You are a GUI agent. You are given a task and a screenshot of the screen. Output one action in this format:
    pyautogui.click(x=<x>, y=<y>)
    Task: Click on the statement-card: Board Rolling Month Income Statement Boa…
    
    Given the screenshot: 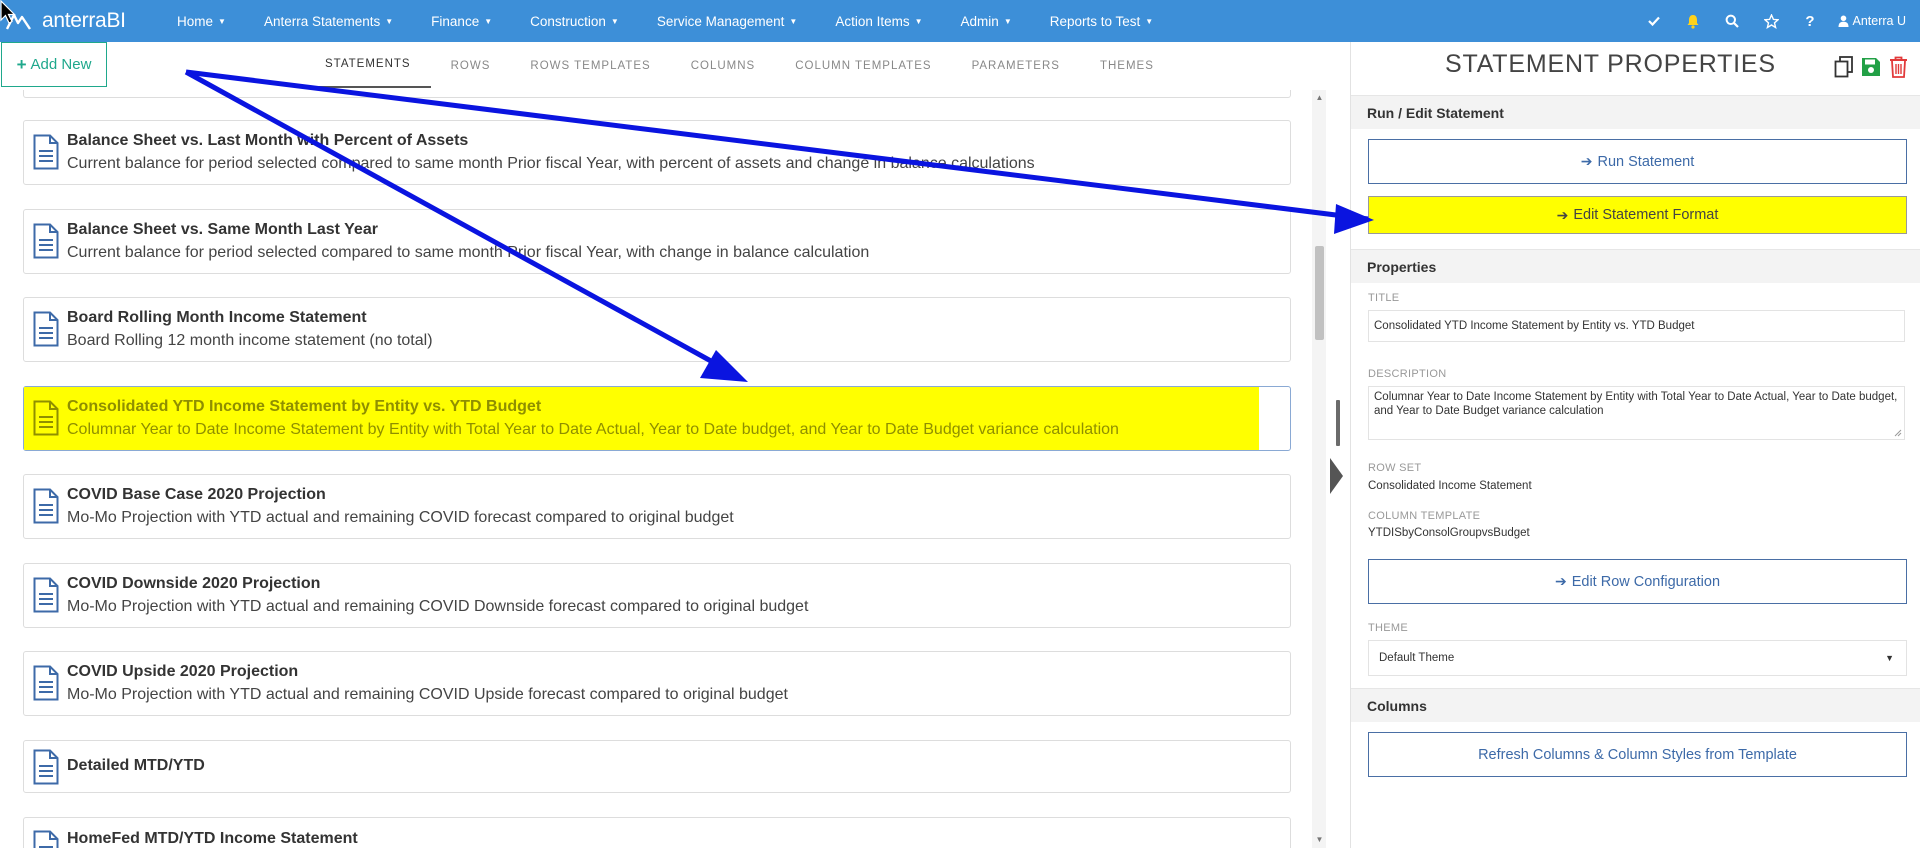 What is the action you would take?
    pyautogui.click(x=657, y=329)
    